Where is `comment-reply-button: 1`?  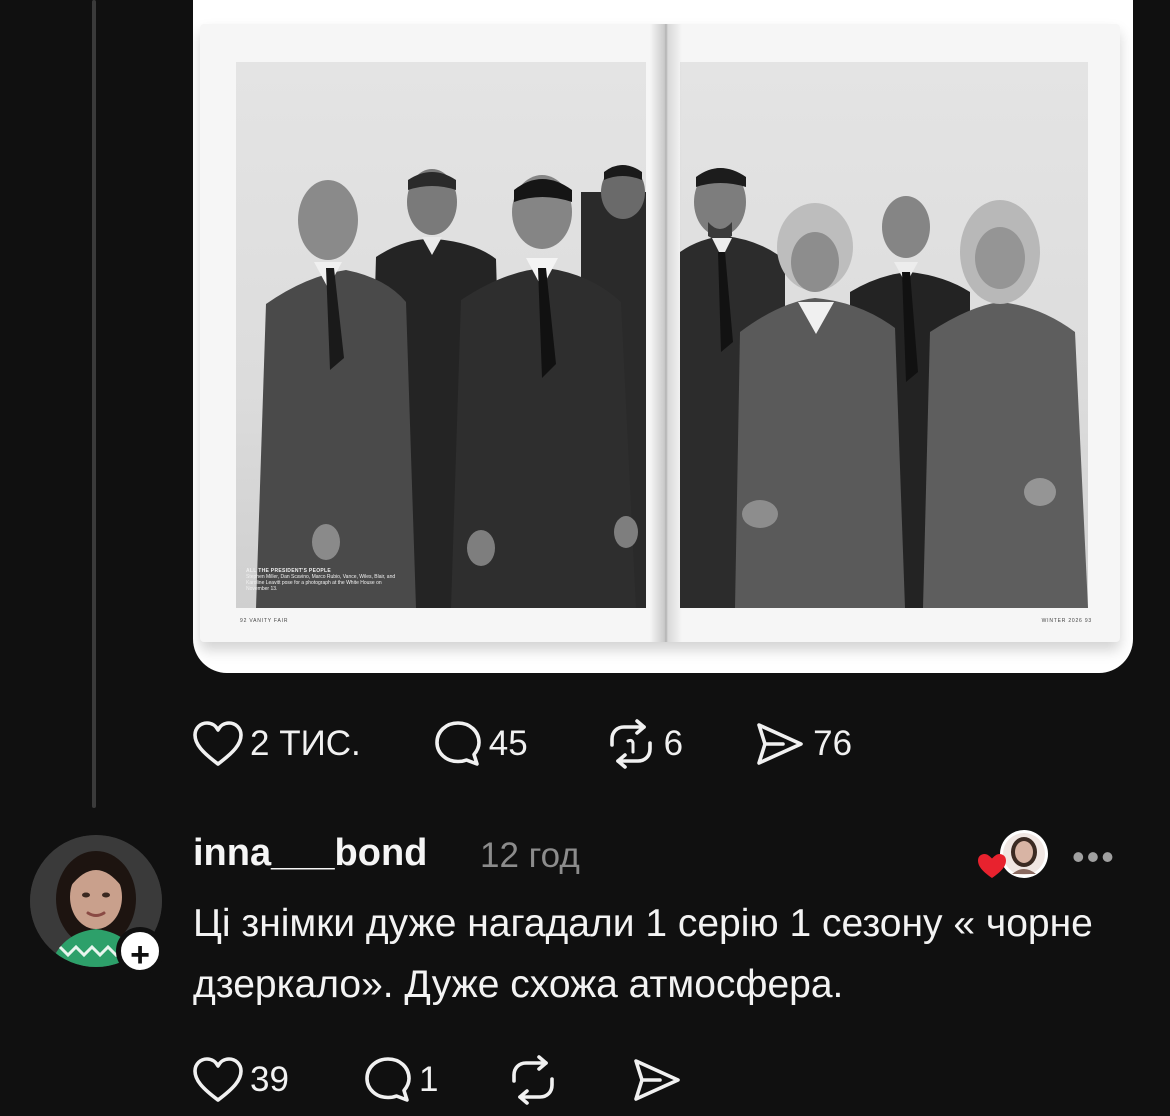 comment-reply-button: 1 is located at coordinates (400, 1080).